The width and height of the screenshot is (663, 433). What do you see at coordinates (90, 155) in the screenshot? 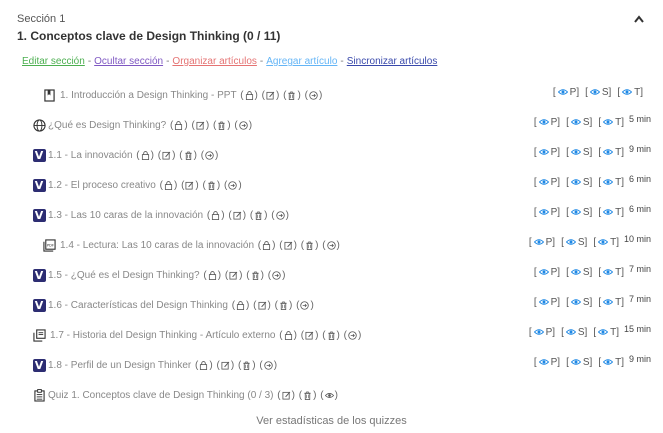
I see `article-title: 1.1 - La innovación` at bounding box center [90, 155].